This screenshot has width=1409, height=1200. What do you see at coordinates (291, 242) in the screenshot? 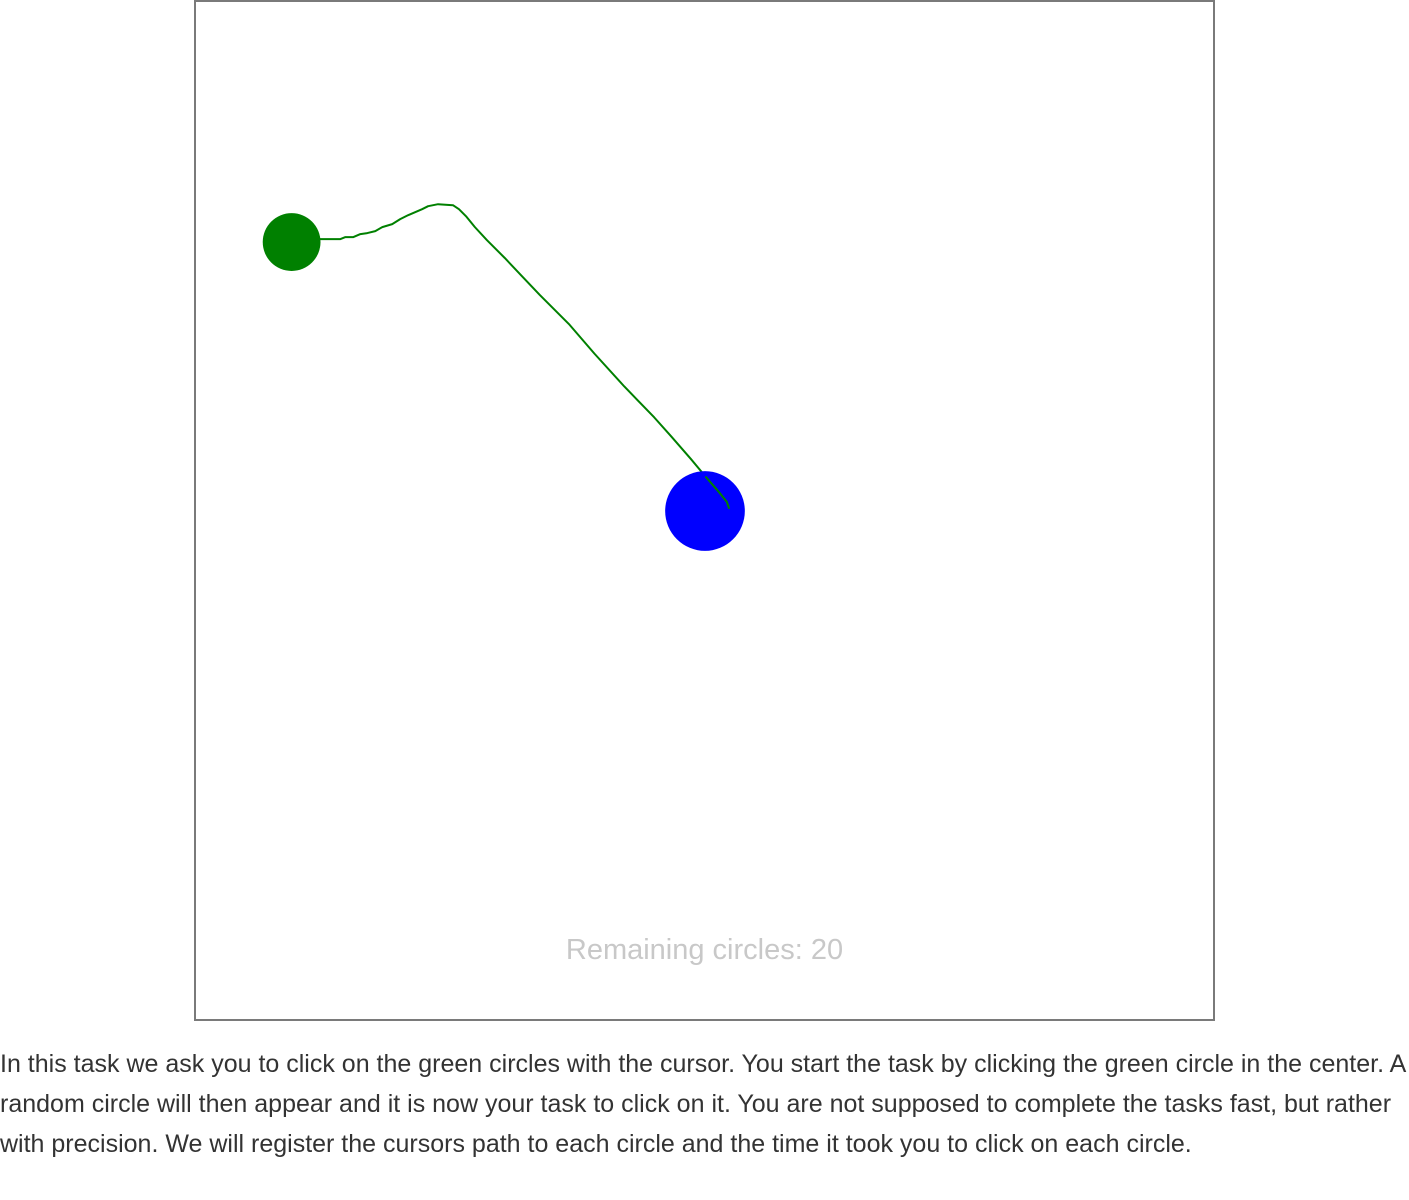
I see `green-target-circle` at bounding box center [291, 242].